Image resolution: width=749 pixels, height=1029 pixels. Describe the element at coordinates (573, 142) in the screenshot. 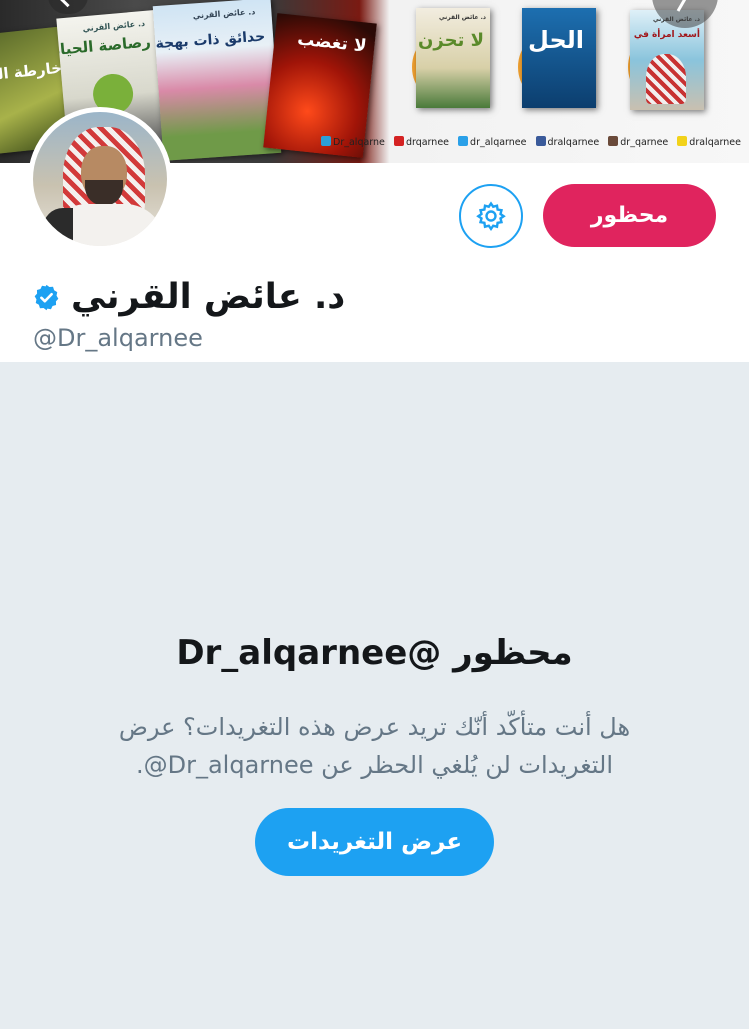

I see `facebook-handle: dralqarnee` at that location.